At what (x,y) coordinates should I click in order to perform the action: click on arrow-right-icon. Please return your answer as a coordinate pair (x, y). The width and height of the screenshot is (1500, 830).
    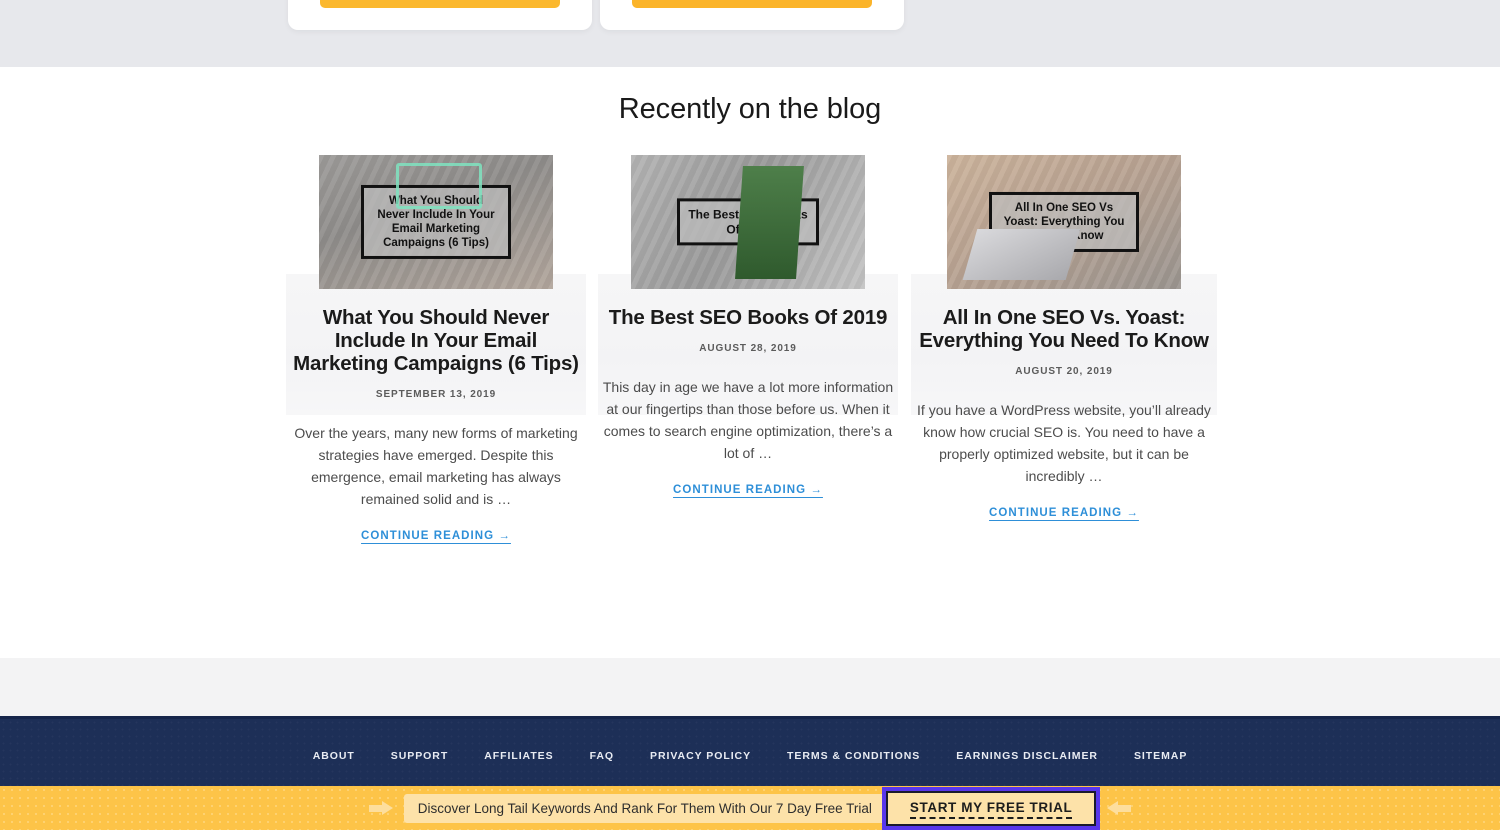
    Looking at the image, I should click on (381, 808).